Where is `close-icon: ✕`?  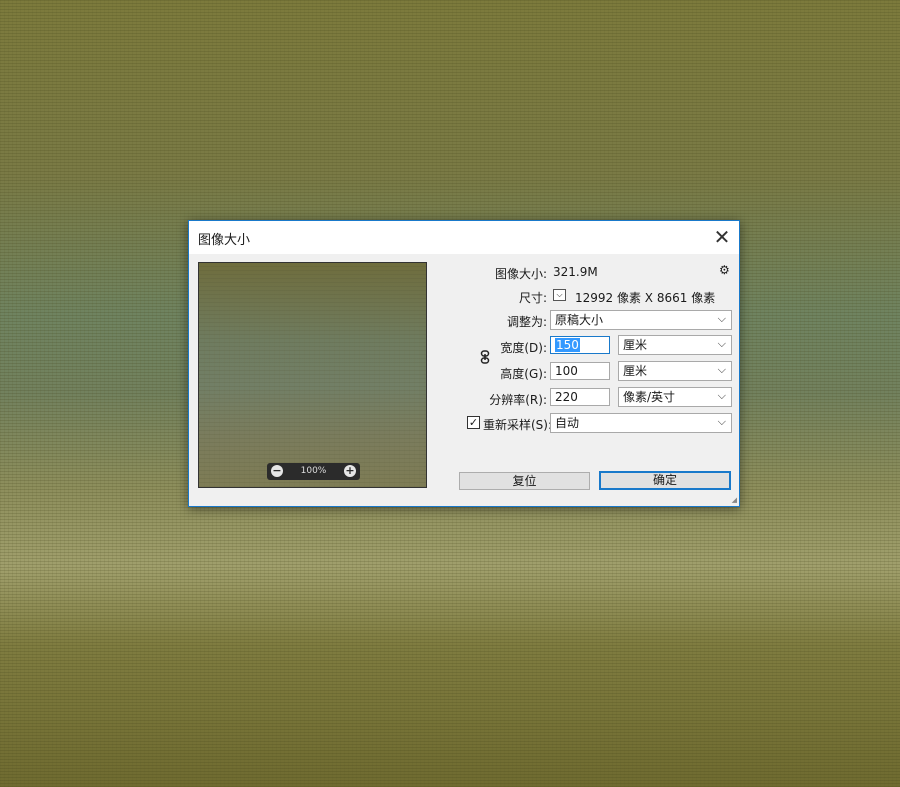
close-icon: ✕ is located at coordinates (722, 237).